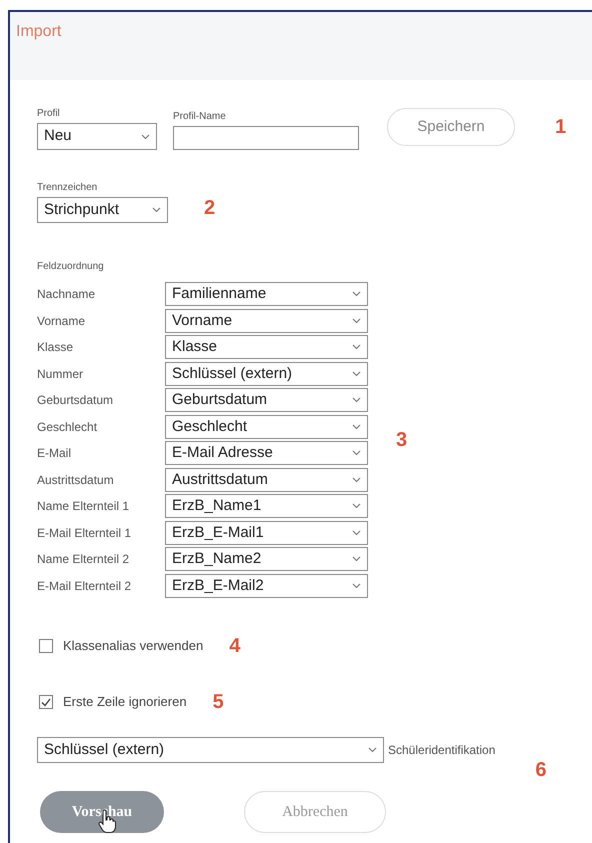 The height and width of the screenshot is (843, 592). Describe the element at coordinates (84, 586) in the screenshot. I see `field-label: E-Mail Elternteil 2` at that location.